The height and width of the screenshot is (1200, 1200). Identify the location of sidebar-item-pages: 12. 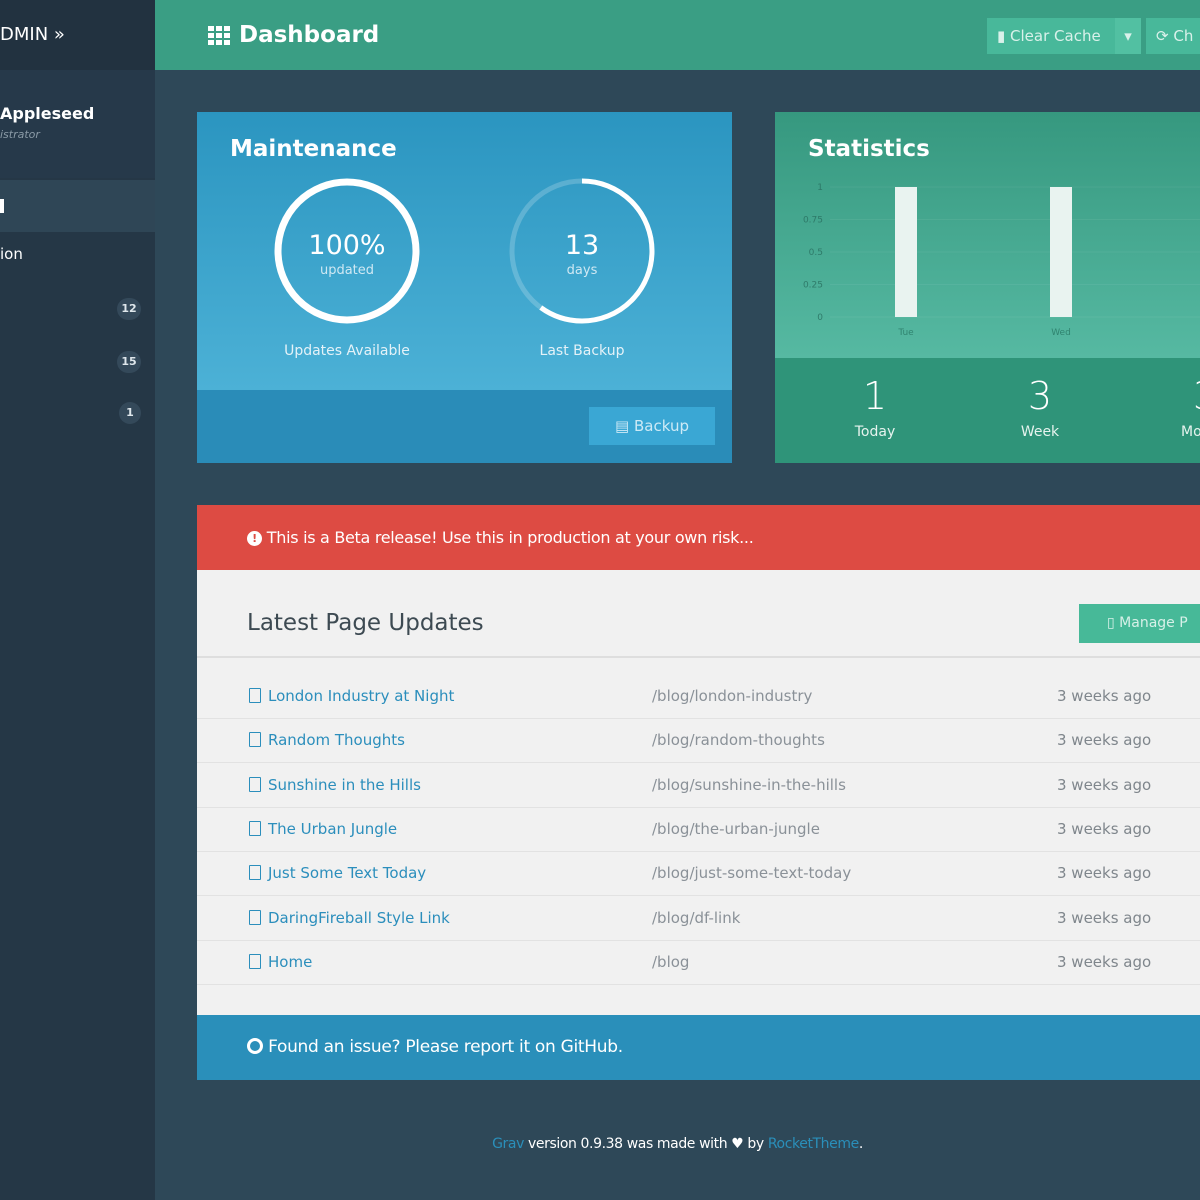
(77, 310).